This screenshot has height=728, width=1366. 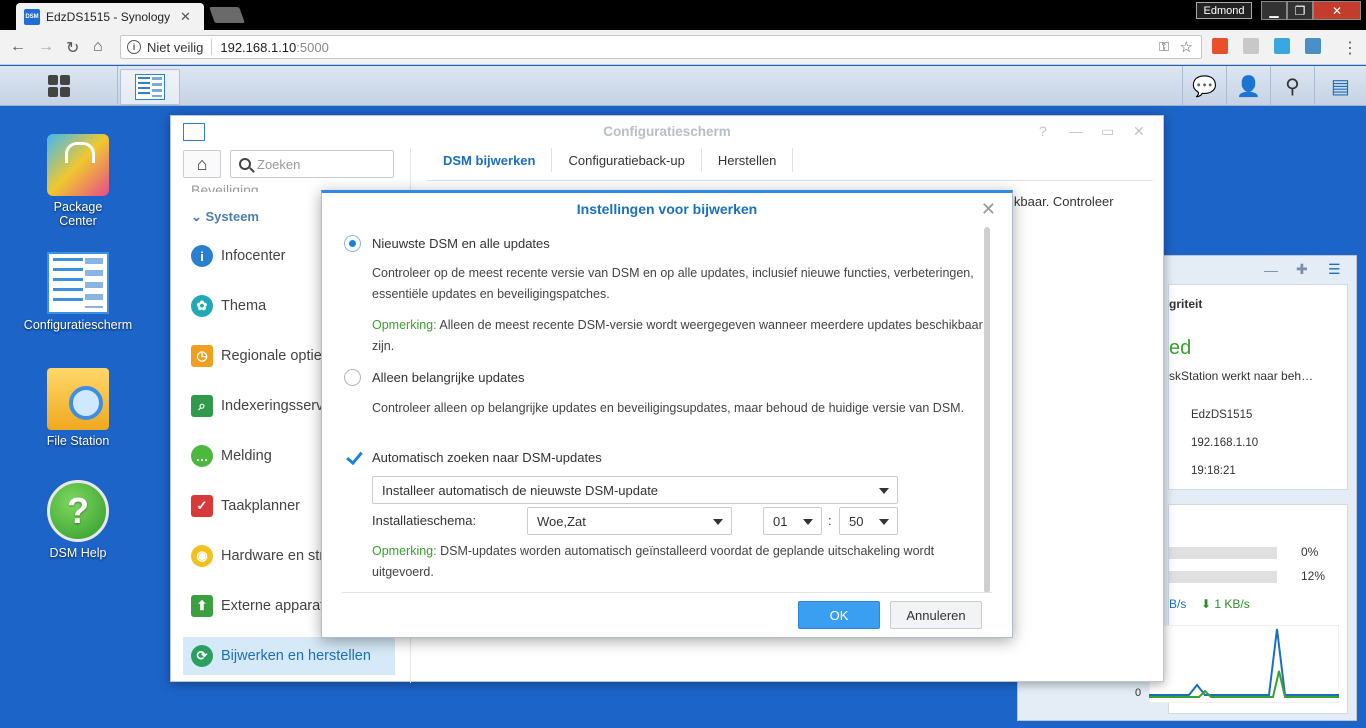 I want to click on user-icon: 👤, so click(x=1248, y=86).